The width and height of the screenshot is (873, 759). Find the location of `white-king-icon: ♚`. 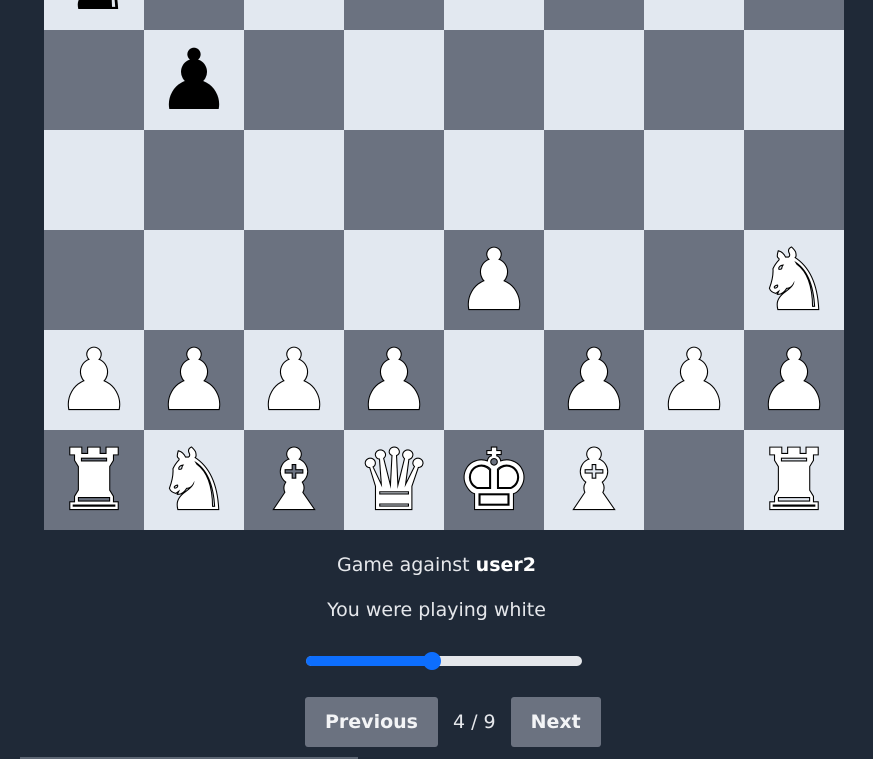

white-king-icon: ♚ is located at coordinates (494, 480).